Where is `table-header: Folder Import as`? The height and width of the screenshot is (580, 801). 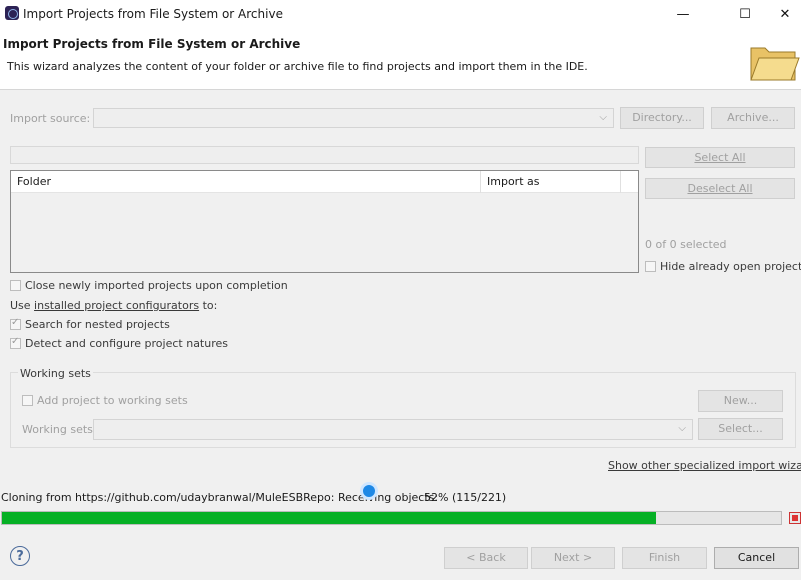 table-header: Folder Import as is located at coordinates (324, 182).